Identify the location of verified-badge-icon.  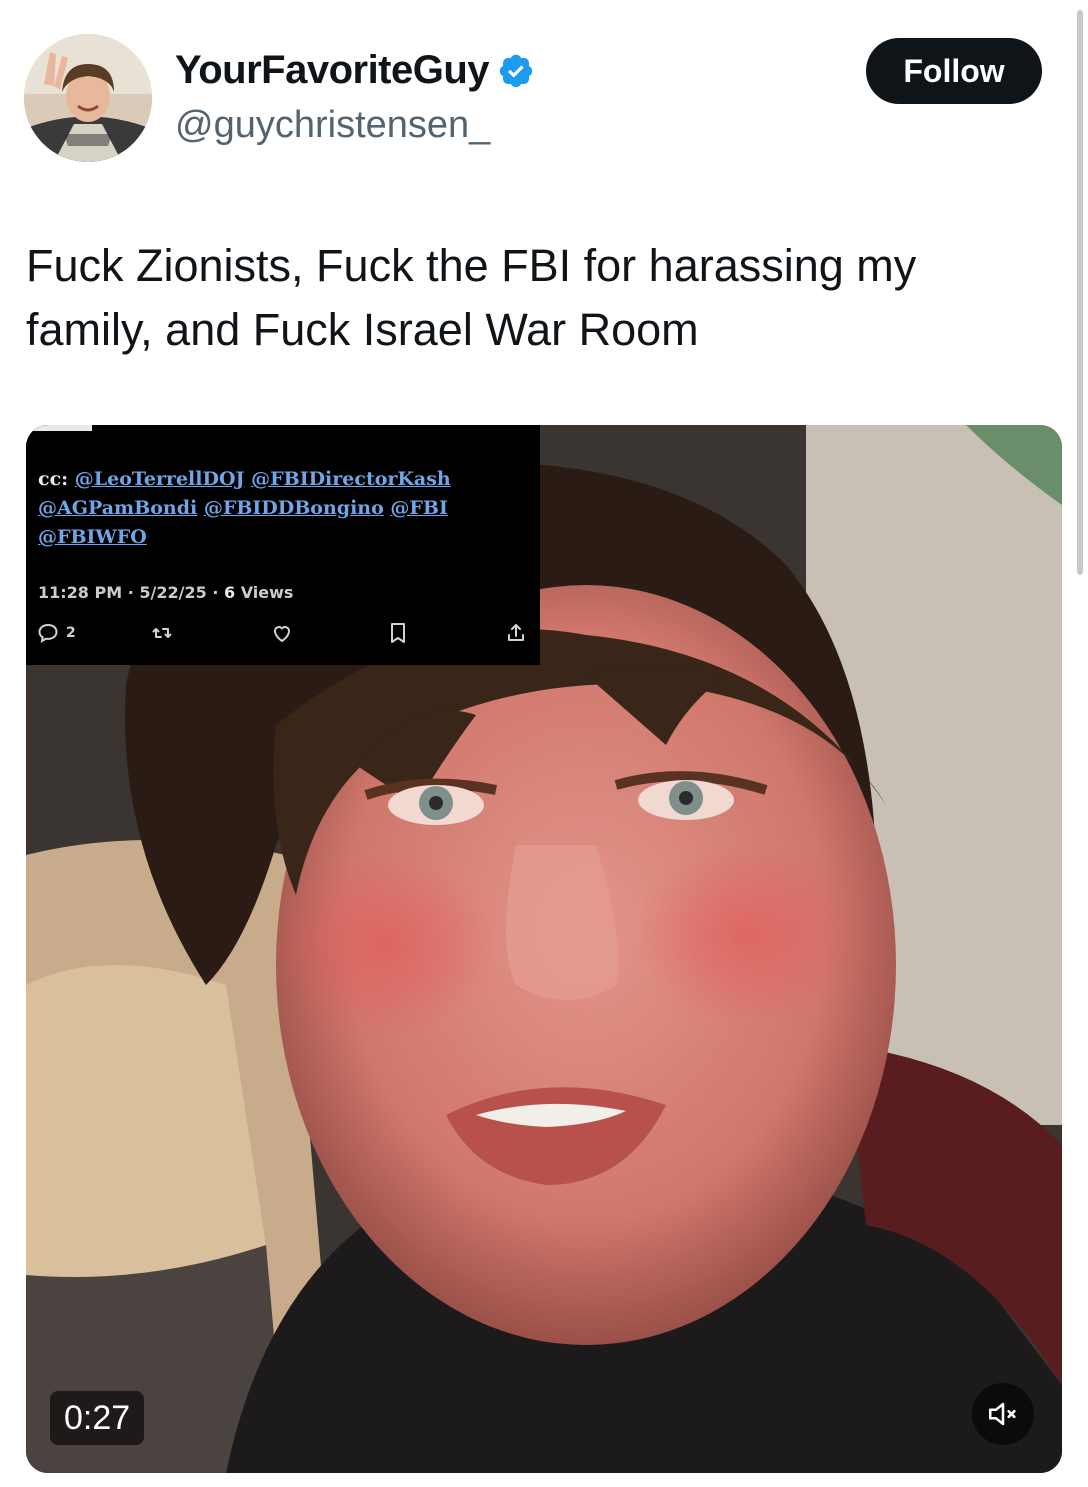
(516, 70).